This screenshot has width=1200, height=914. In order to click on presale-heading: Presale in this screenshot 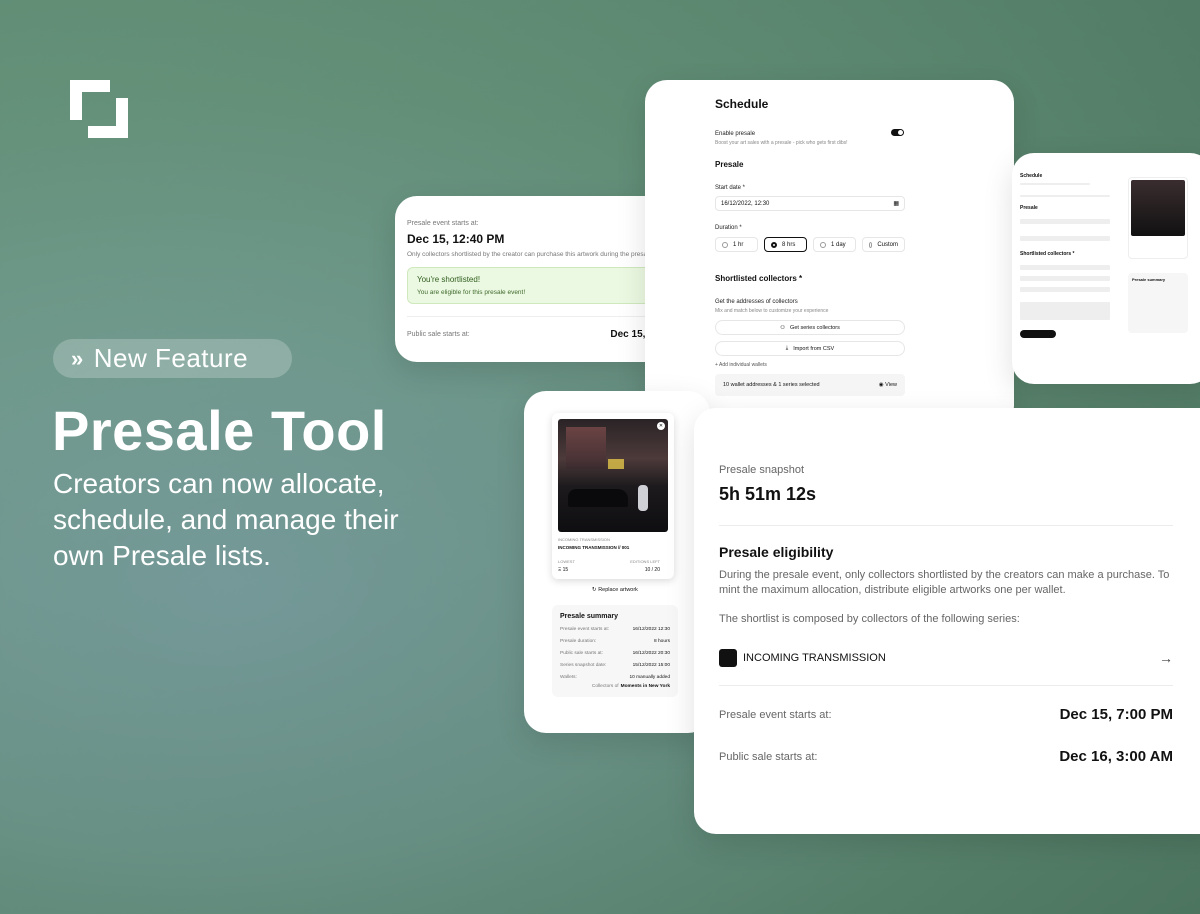, I will do `click(729, 164)`.